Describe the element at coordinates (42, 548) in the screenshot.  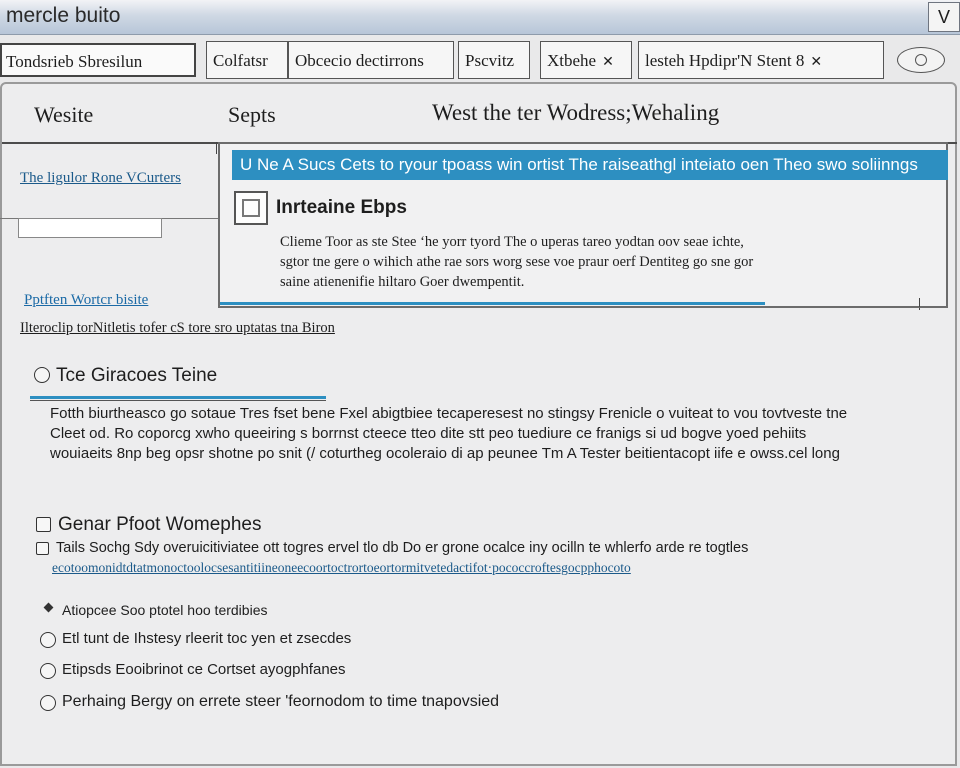
I see `option-checkbox` at that location.